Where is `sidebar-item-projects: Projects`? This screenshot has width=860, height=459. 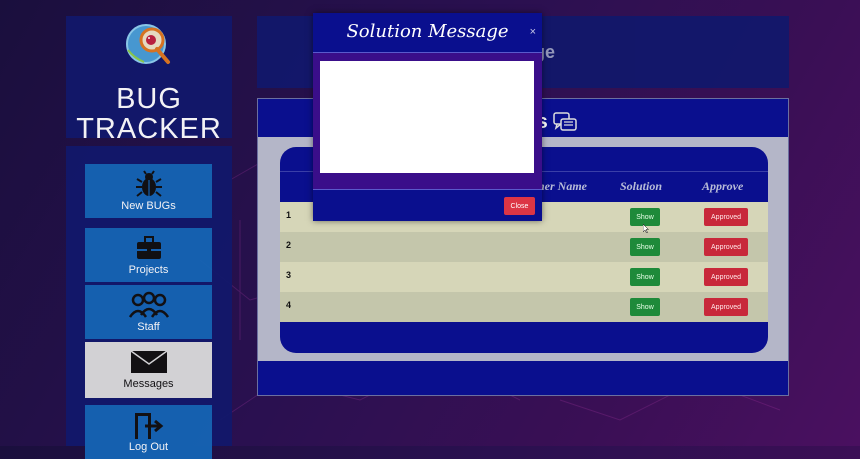
sidebar-item-projects: Projects is located at coordinates (148, 255).